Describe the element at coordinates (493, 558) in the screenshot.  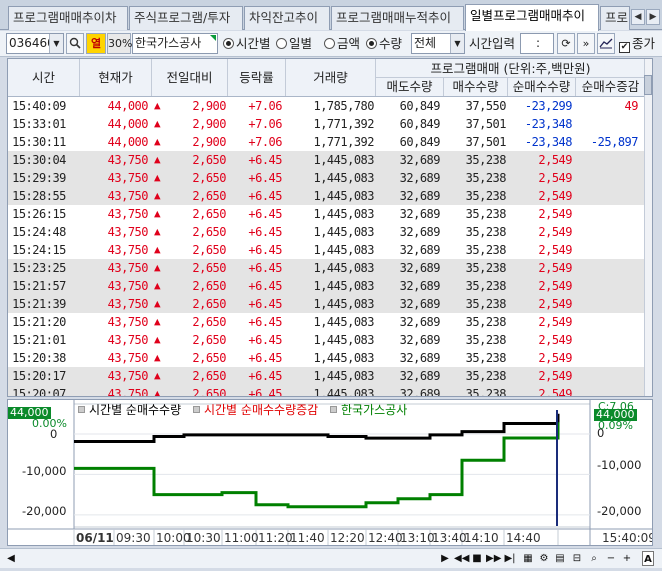
I see `fast-forward-icon: ▶▶` at that location.